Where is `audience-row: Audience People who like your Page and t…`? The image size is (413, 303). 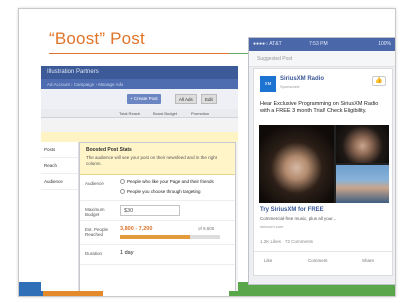
audience-row: Audience People who like your Page and t… is located at coordinates (157, 188).